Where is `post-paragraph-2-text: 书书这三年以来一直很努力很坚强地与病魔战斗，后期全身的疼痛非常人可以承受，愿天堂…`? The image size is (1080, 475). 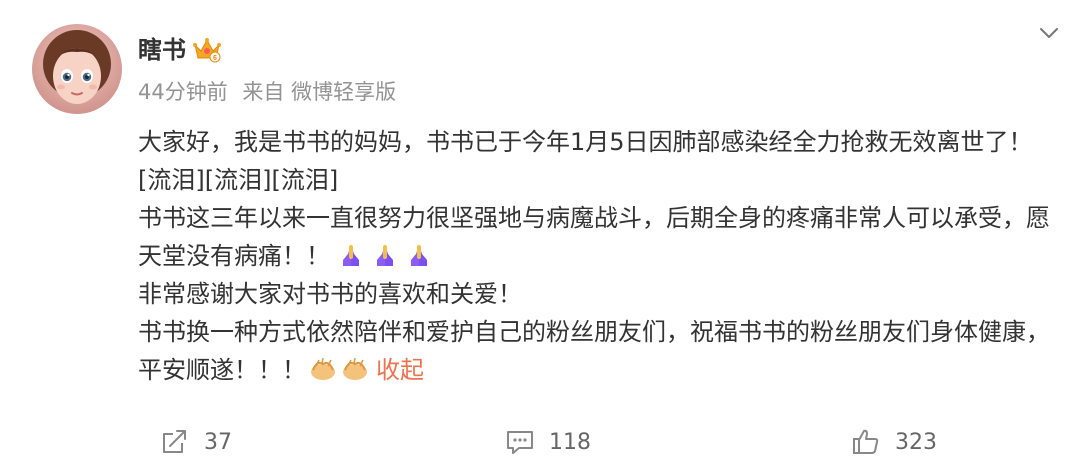 post-paragraph-2-text: 书书这三年以来一直很努力很坚强地与病魔战斗，后期全身的疼痛非常人可以承受，愿天堂… is located at coordinates (594, 237).